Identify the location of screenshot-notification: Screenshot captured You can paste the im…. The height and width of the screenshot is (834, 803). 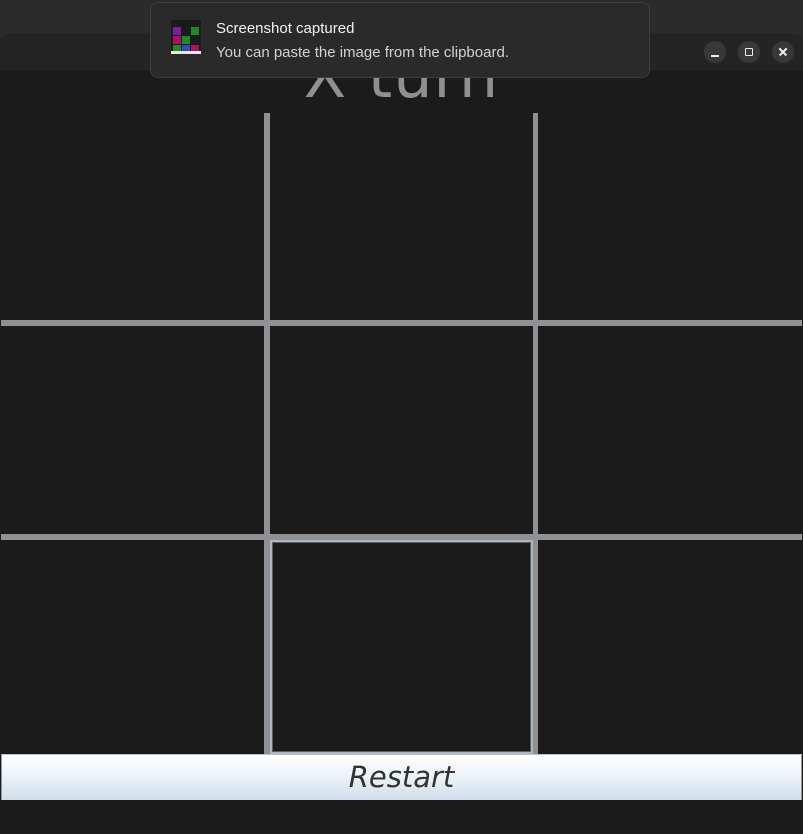
(400, 40).